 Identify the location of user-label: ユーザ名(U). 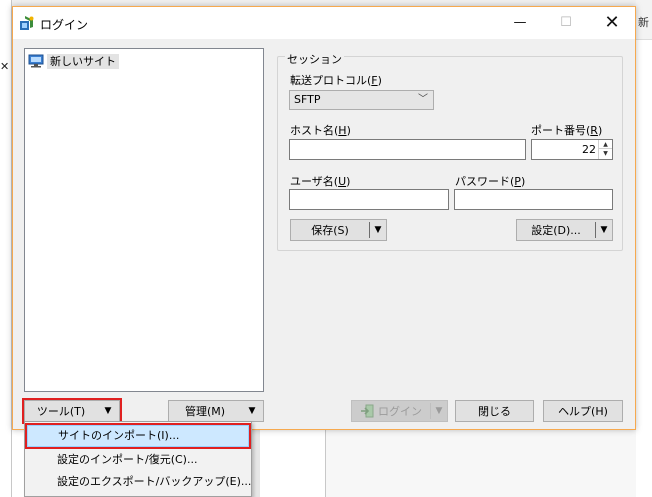
(320, 181).